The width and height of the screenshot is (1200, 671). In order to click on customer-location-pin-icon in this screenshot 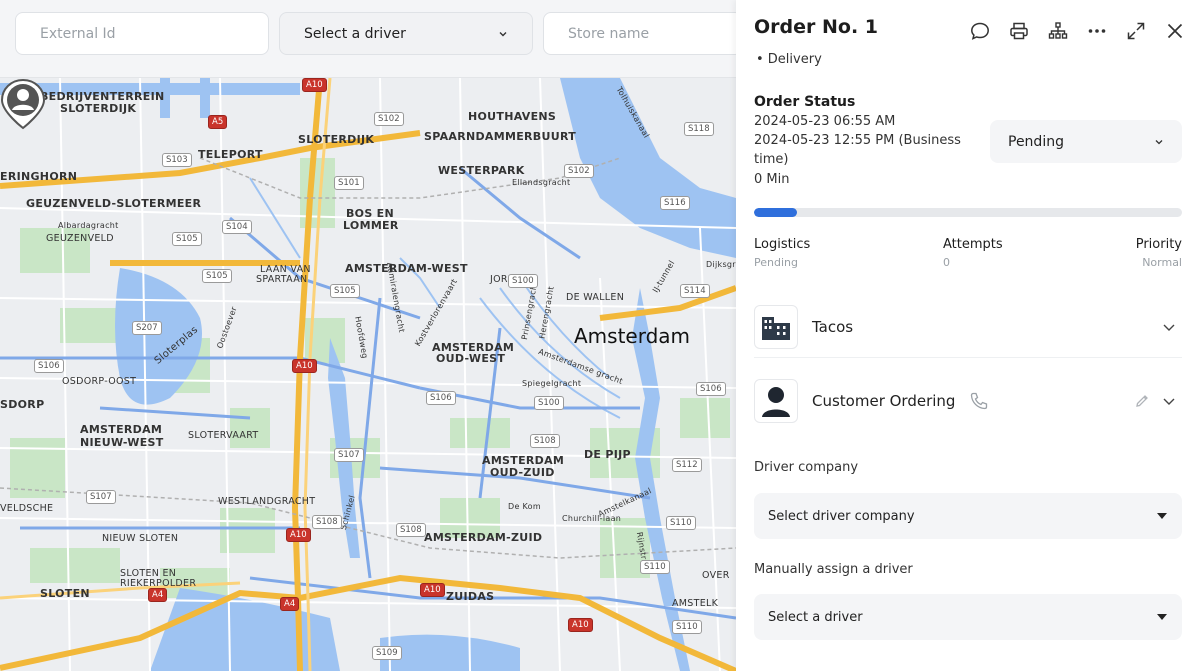, I will do `click(23, 104)`.